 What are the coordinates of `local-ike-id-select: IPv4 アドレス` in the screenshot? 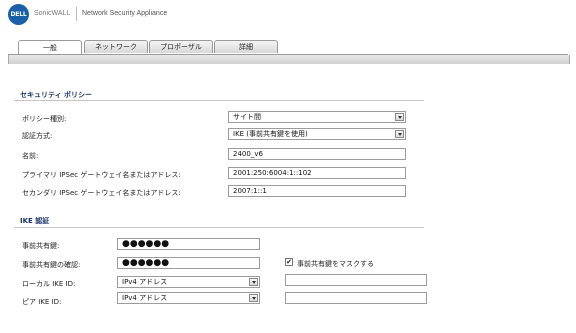 It's located at (188, 282).